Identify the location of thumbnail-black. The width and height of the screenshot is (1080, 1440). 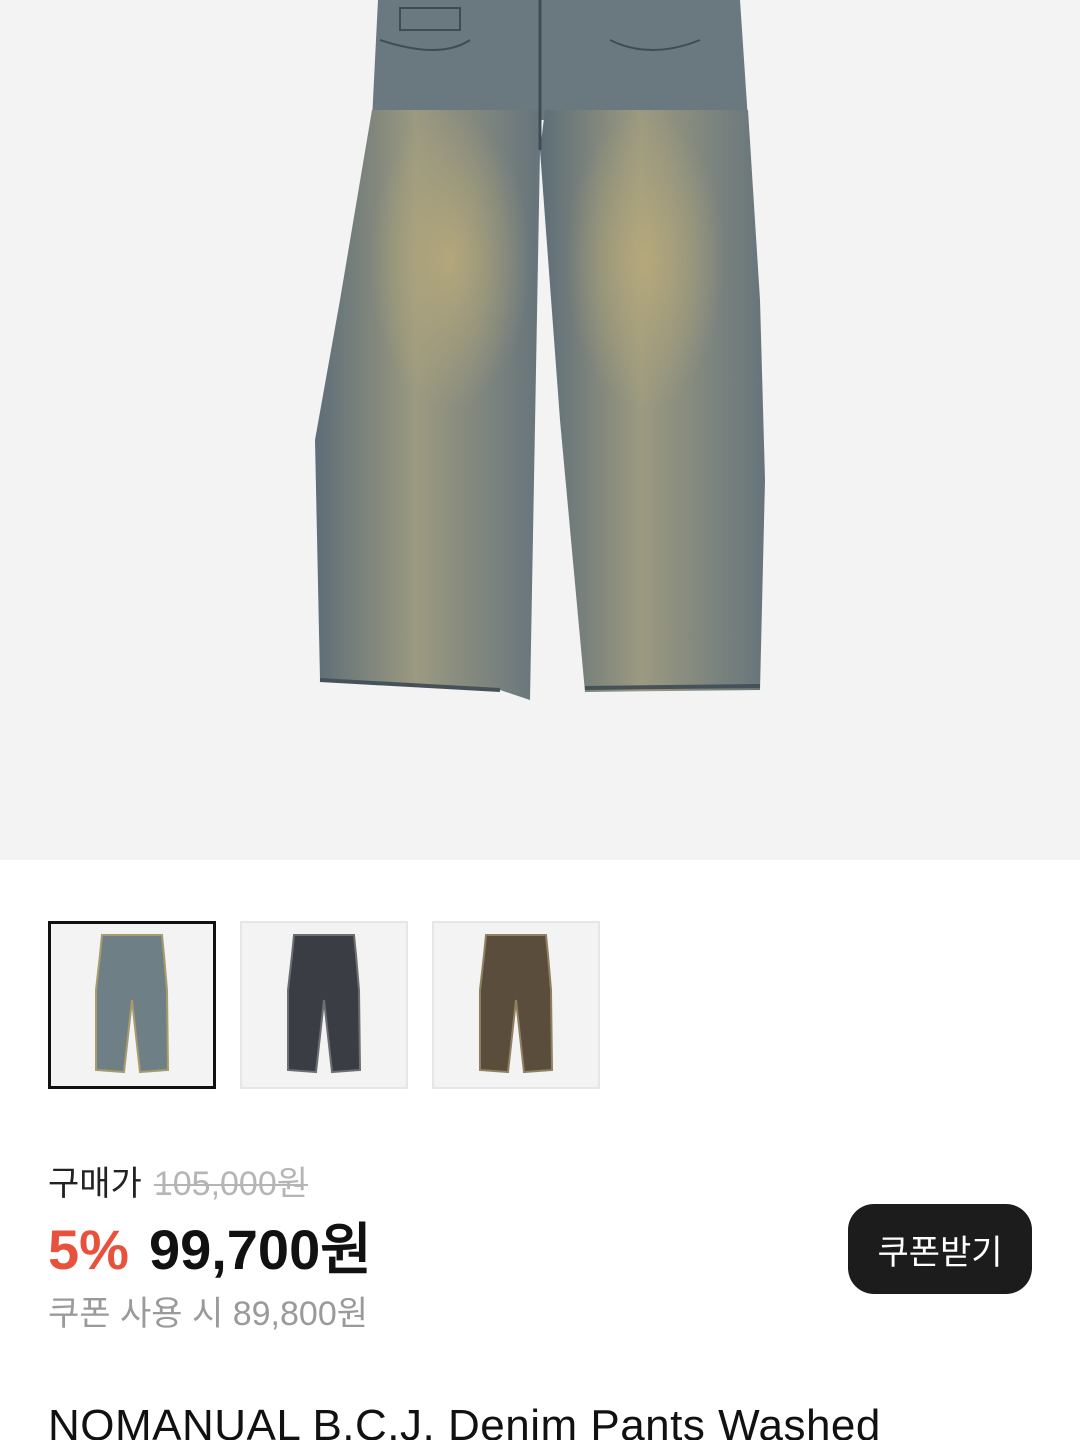
(324, 1005).